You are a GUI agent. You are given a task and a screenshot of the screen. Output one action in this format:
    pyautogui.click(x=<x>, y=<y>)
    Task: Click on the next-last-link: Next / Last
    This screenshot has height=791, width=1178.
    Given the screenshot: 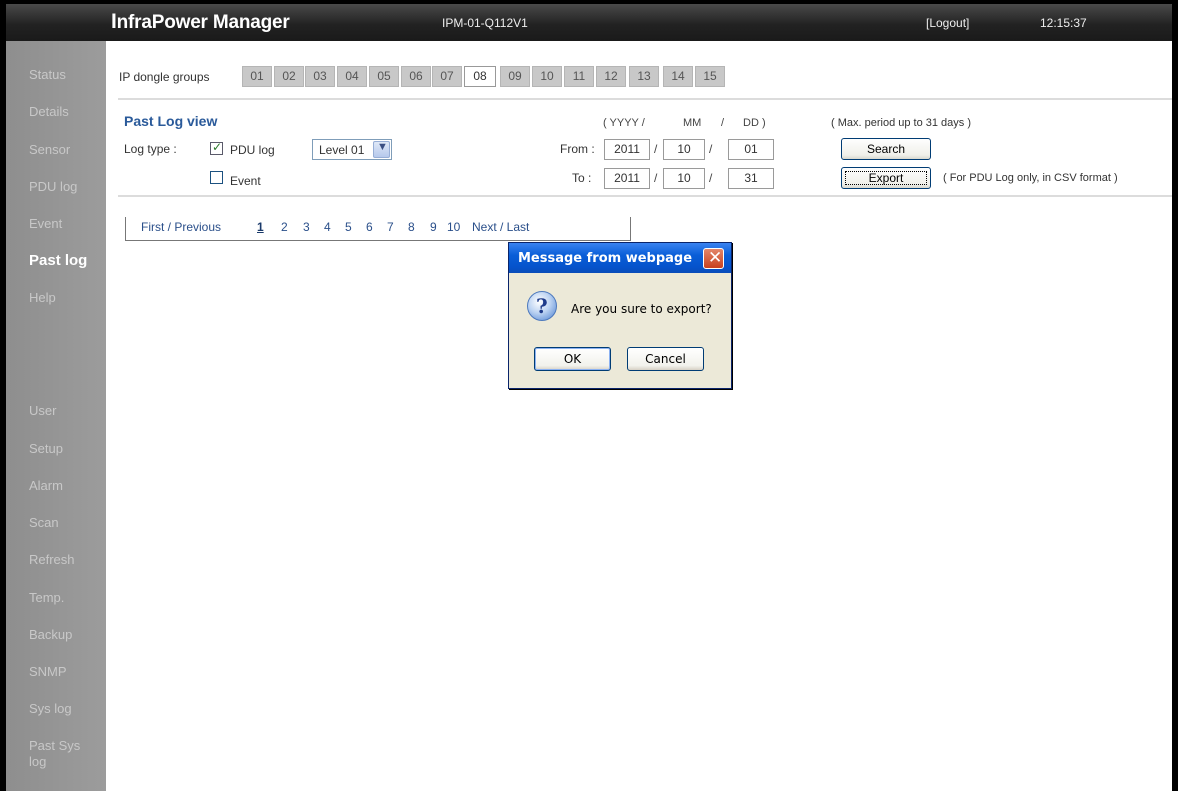 What is the action you would take?
    pyautogui.click(x=500, y=227)
    